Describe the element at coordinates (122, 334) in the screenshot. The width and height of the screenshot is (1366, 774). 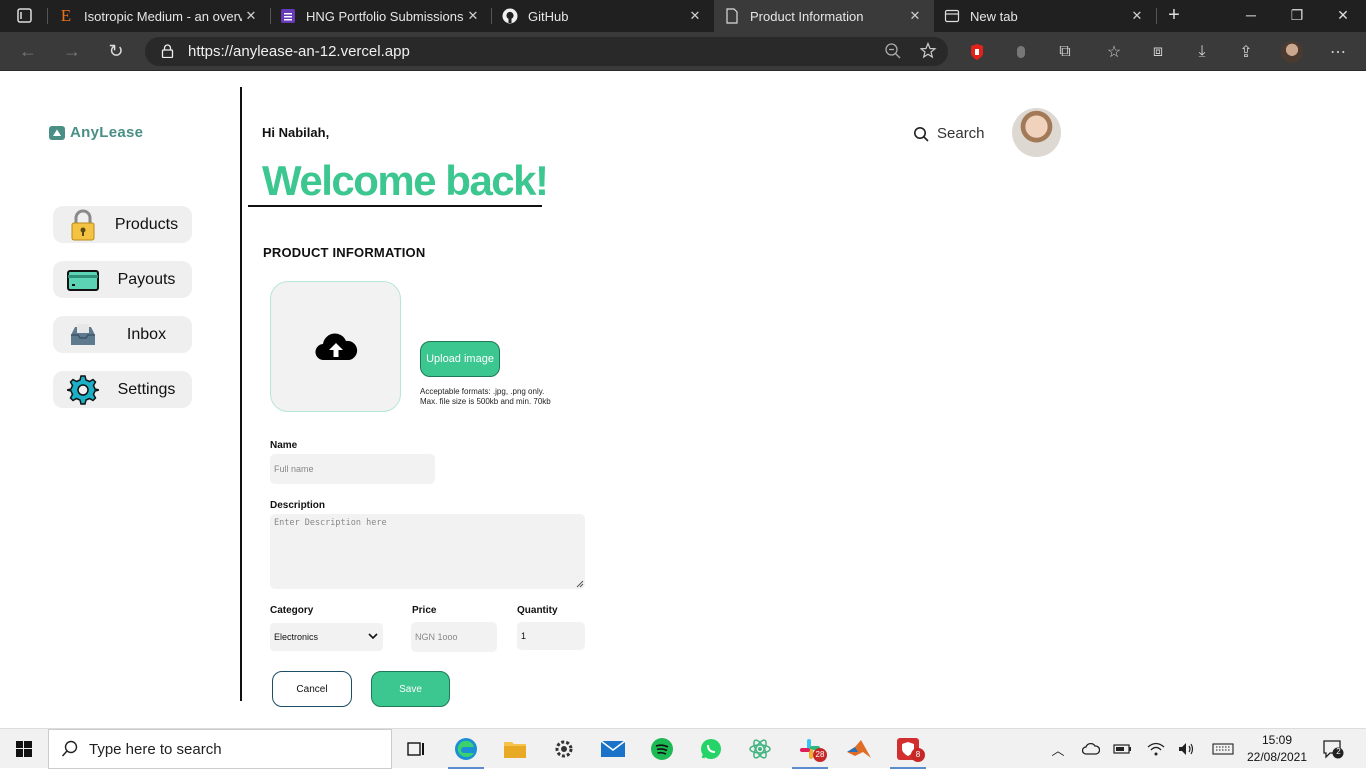
I see `sidebar-item-inbox: Inbox` at that location.